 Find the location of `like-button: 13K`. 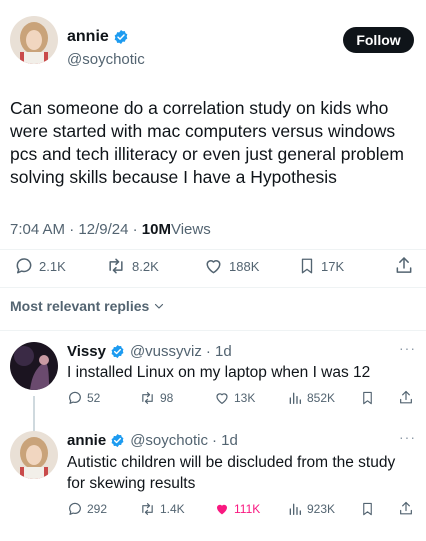

like-button: 13K is located at coordinates (234, 398).